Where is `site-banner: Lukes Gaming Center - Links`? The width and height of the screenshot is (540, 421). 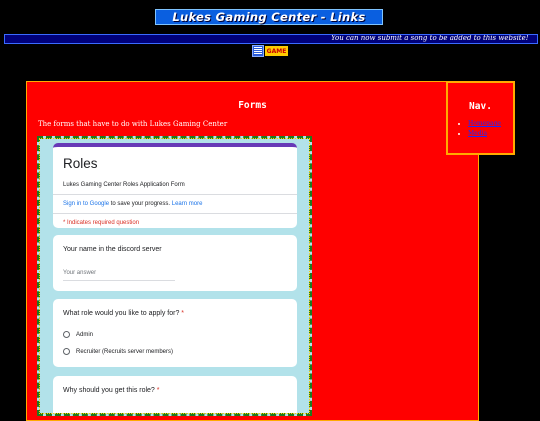
site-banner: Lukes Gaming Center - Links is located at coordinates (269, 17).